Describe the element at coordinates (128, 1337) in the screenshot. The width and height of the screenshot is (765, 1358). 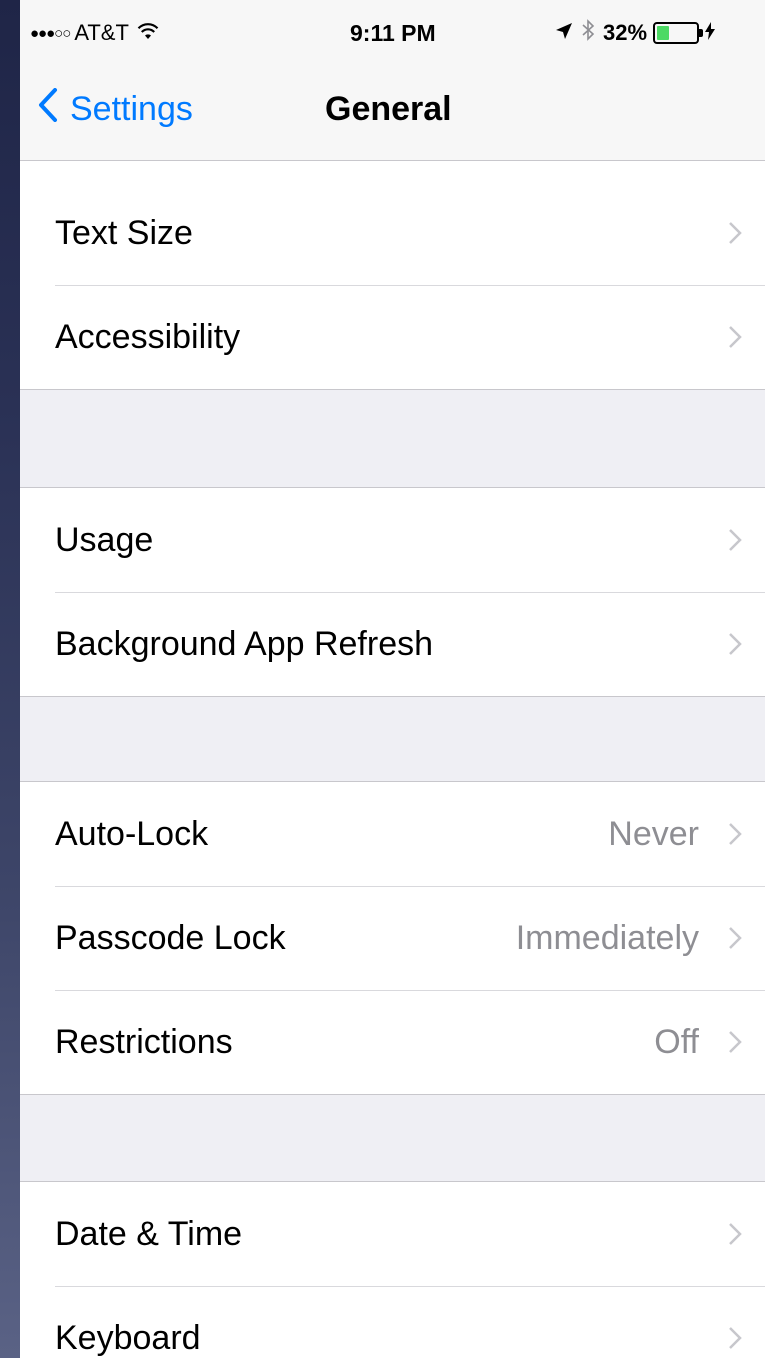
I see `row-label: Keyboard` at that location.